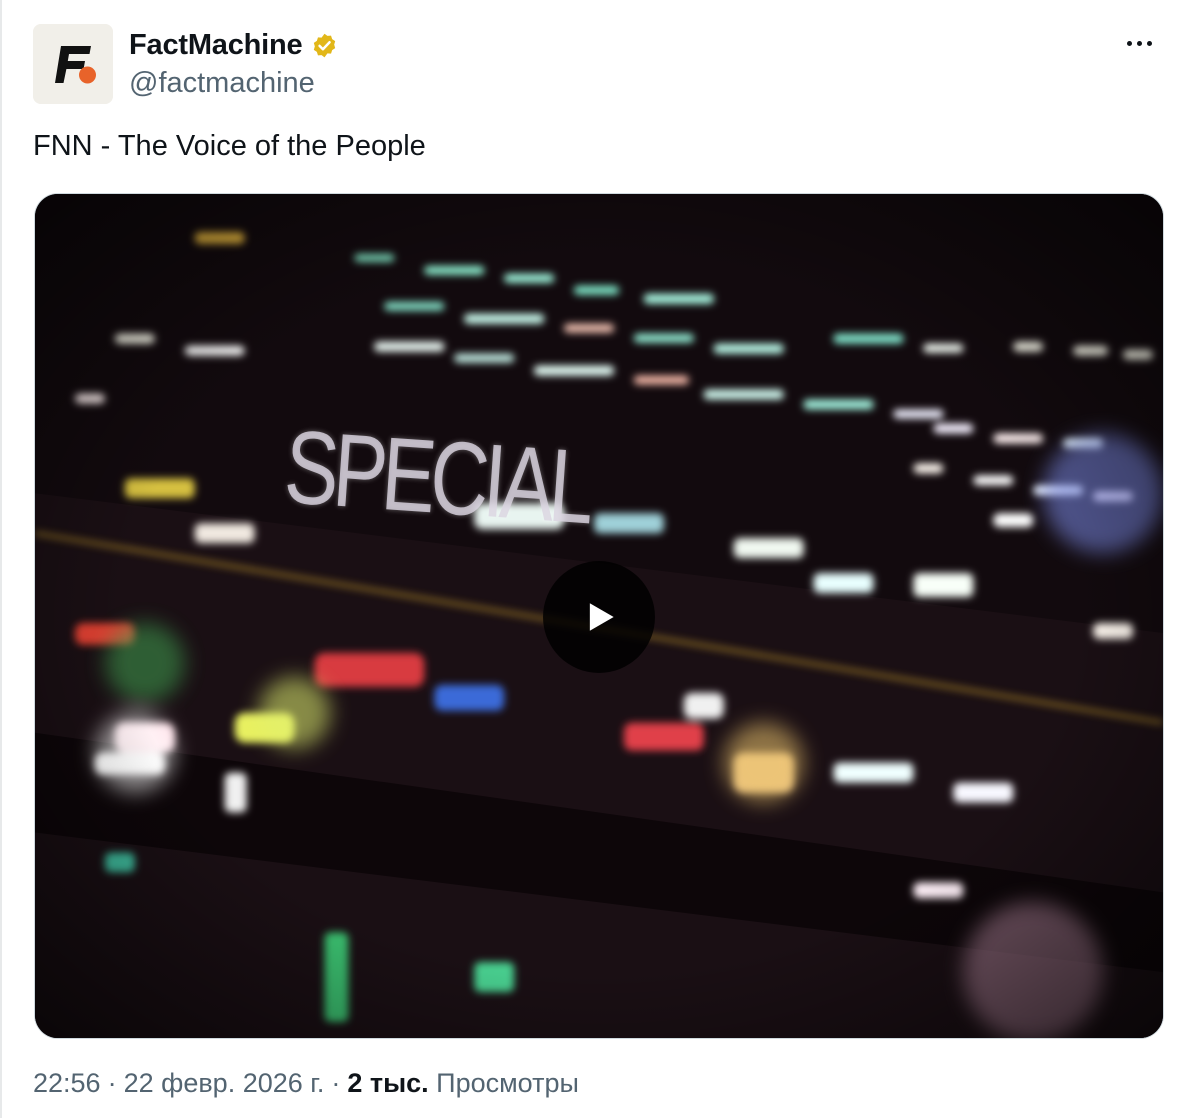 This screenshot has width=1190, height=1118. I want to click on factmachine-logo-icon, so click(73, 64).